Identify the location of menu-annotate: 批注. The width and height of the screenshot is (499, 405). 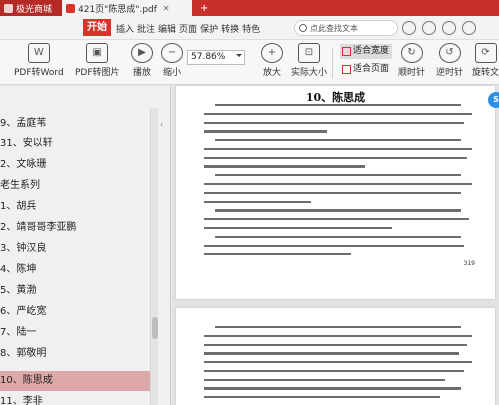
(146, 28).